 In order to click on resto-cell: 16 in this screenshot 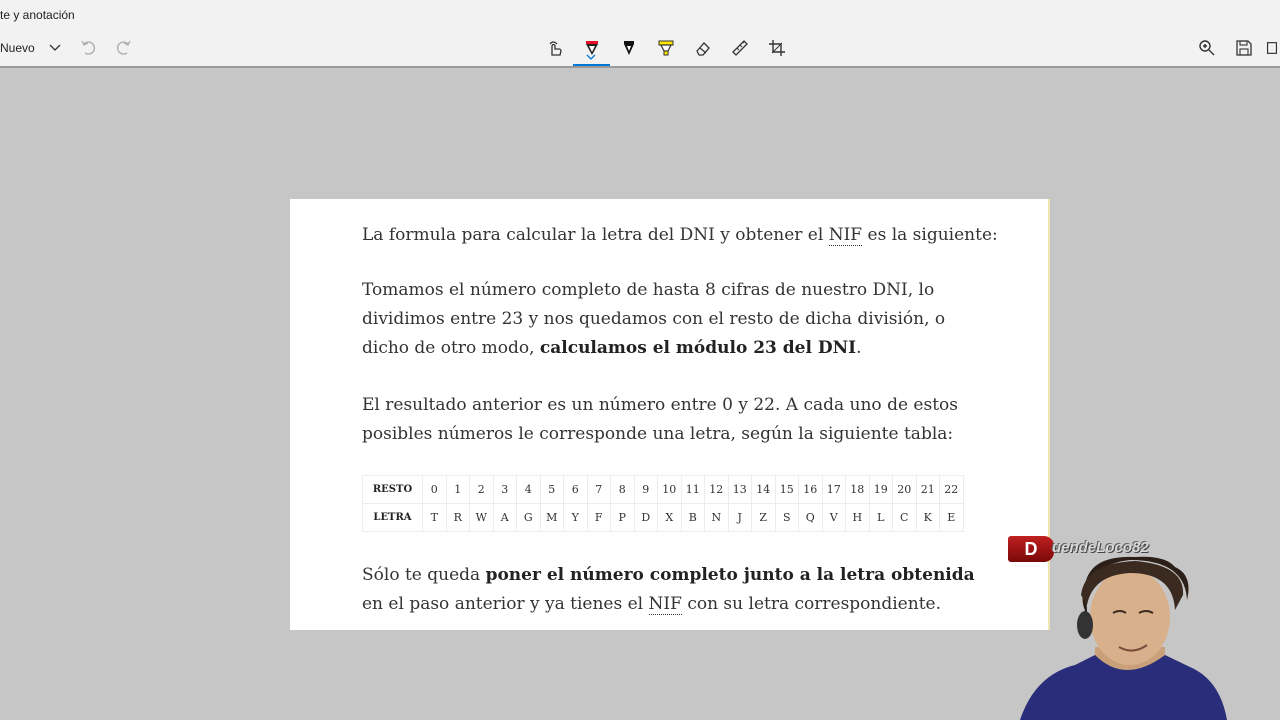, I will do `click(810, 489)`.